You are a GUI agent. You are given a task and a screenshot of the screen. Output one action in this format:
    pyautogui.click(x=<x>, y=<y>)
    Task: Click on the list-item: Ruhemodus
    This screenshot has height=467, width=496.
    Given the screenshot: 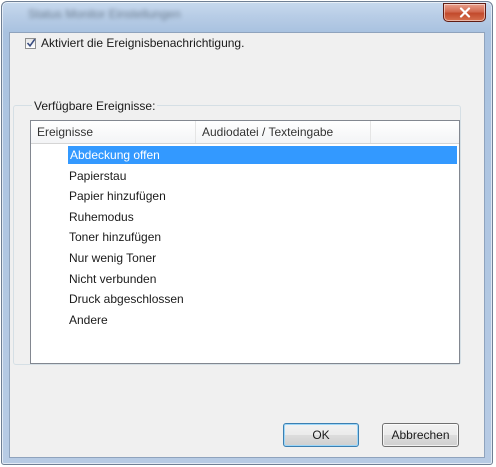 What is the action you would take?
    pyautogui.click(x=245, y=217)
    